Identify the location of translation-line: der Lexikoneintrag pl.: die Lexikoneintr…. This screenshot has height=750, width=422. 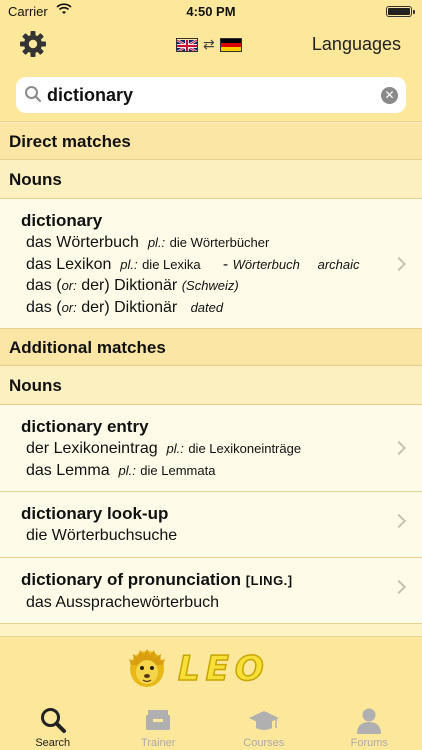
(164, 448).